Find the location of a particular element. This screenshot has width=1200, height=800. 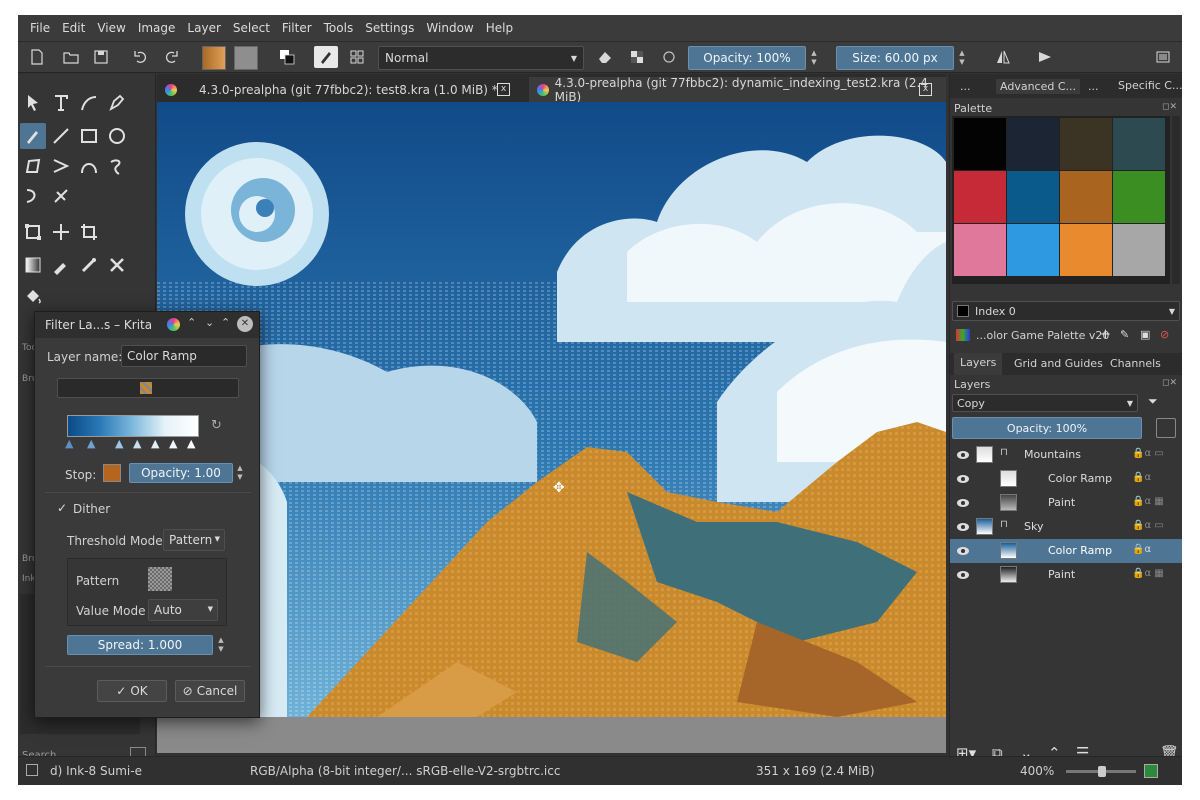

dialog-titlebar: Filter La...s – Krita ⌃ ⌄ ⌃ ✕ is located at coordinates (147, 325).